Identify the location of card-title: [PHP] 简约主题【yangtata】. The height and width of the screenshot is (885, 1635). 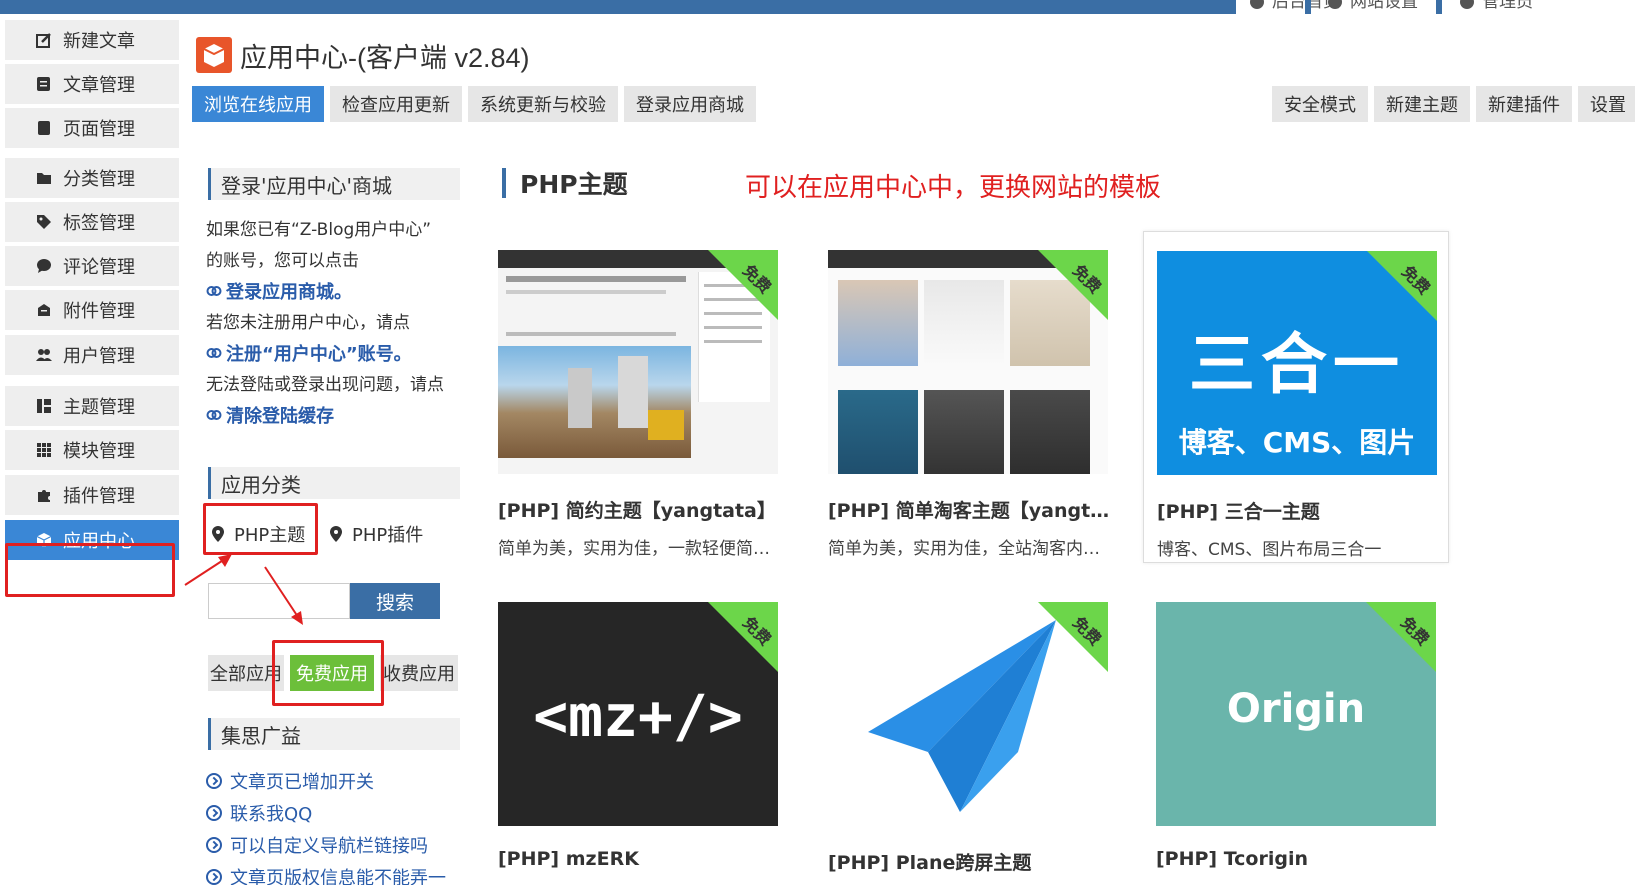
(637, 511).